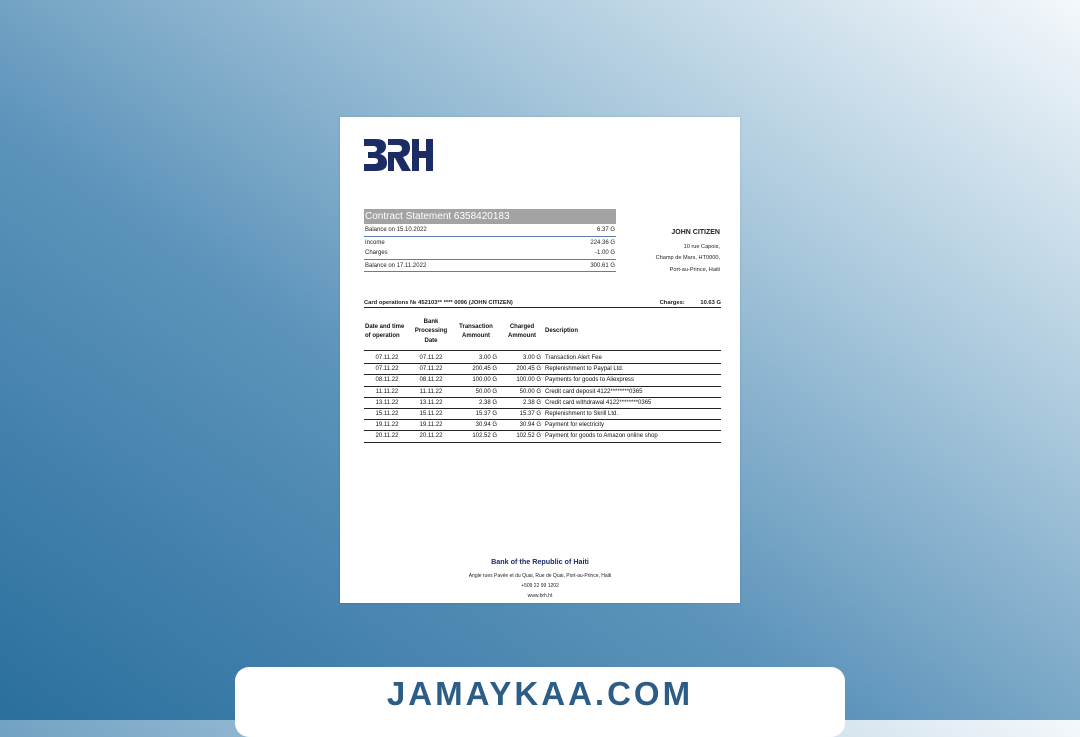 The width and height of the screenshot is (1080, 737). Describe the element at coordinates (522, 414) in the screenshot. I see `cell-charged-amount: 15.37 G` at that location.